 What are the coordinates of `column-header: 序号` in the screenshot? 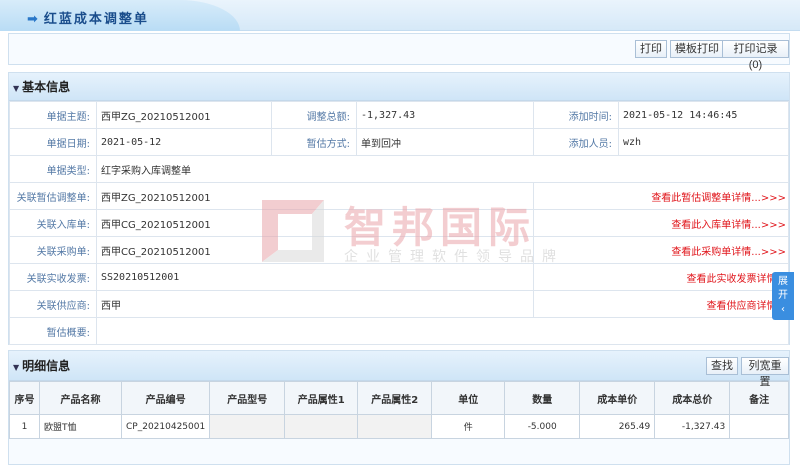 It's located at (24, 398).